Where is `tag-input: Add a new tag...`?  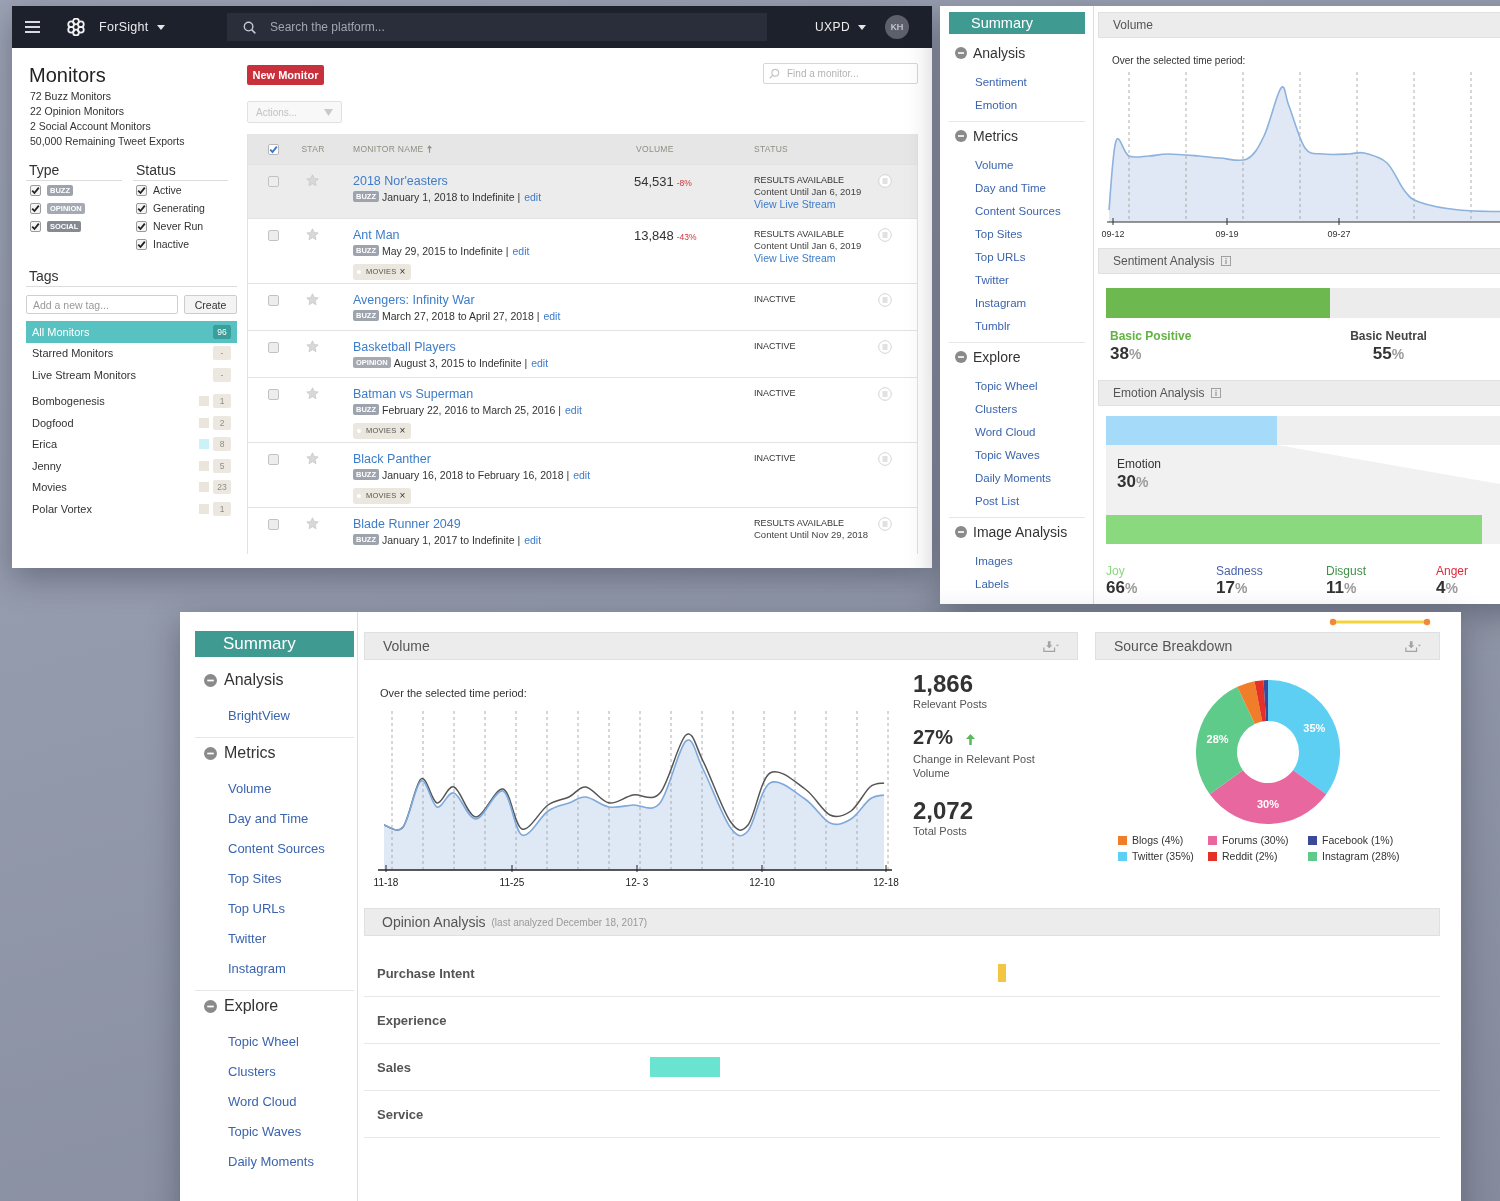
tag-input: Add a new tag... is located at coordinates (102, 304).